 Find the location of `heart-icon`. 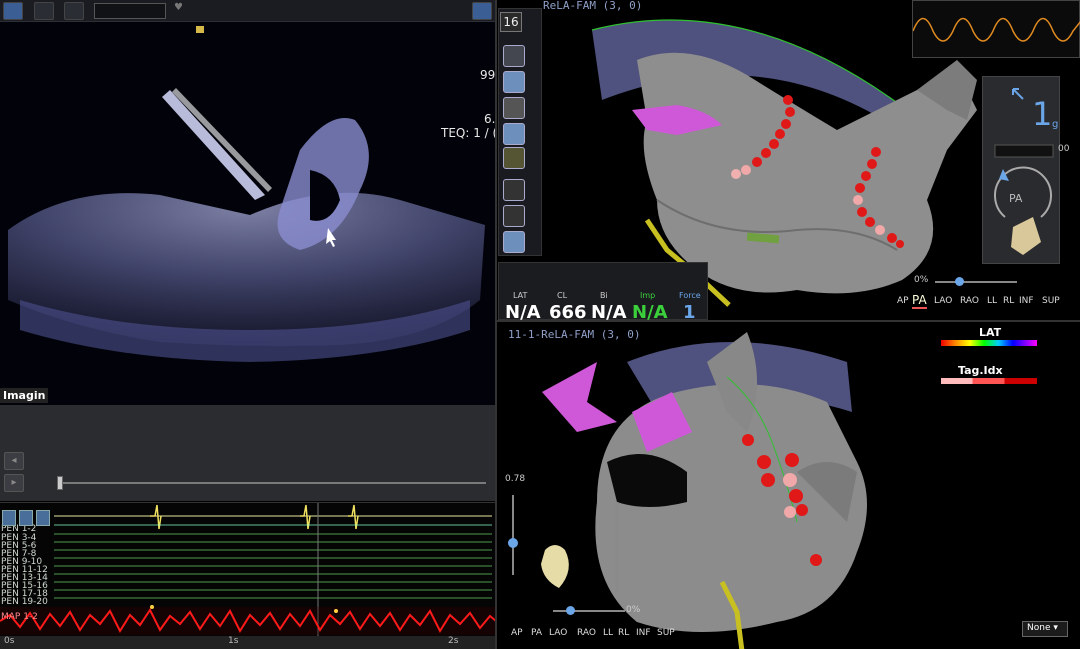

heart-icon is located at coordinates (514, 158).